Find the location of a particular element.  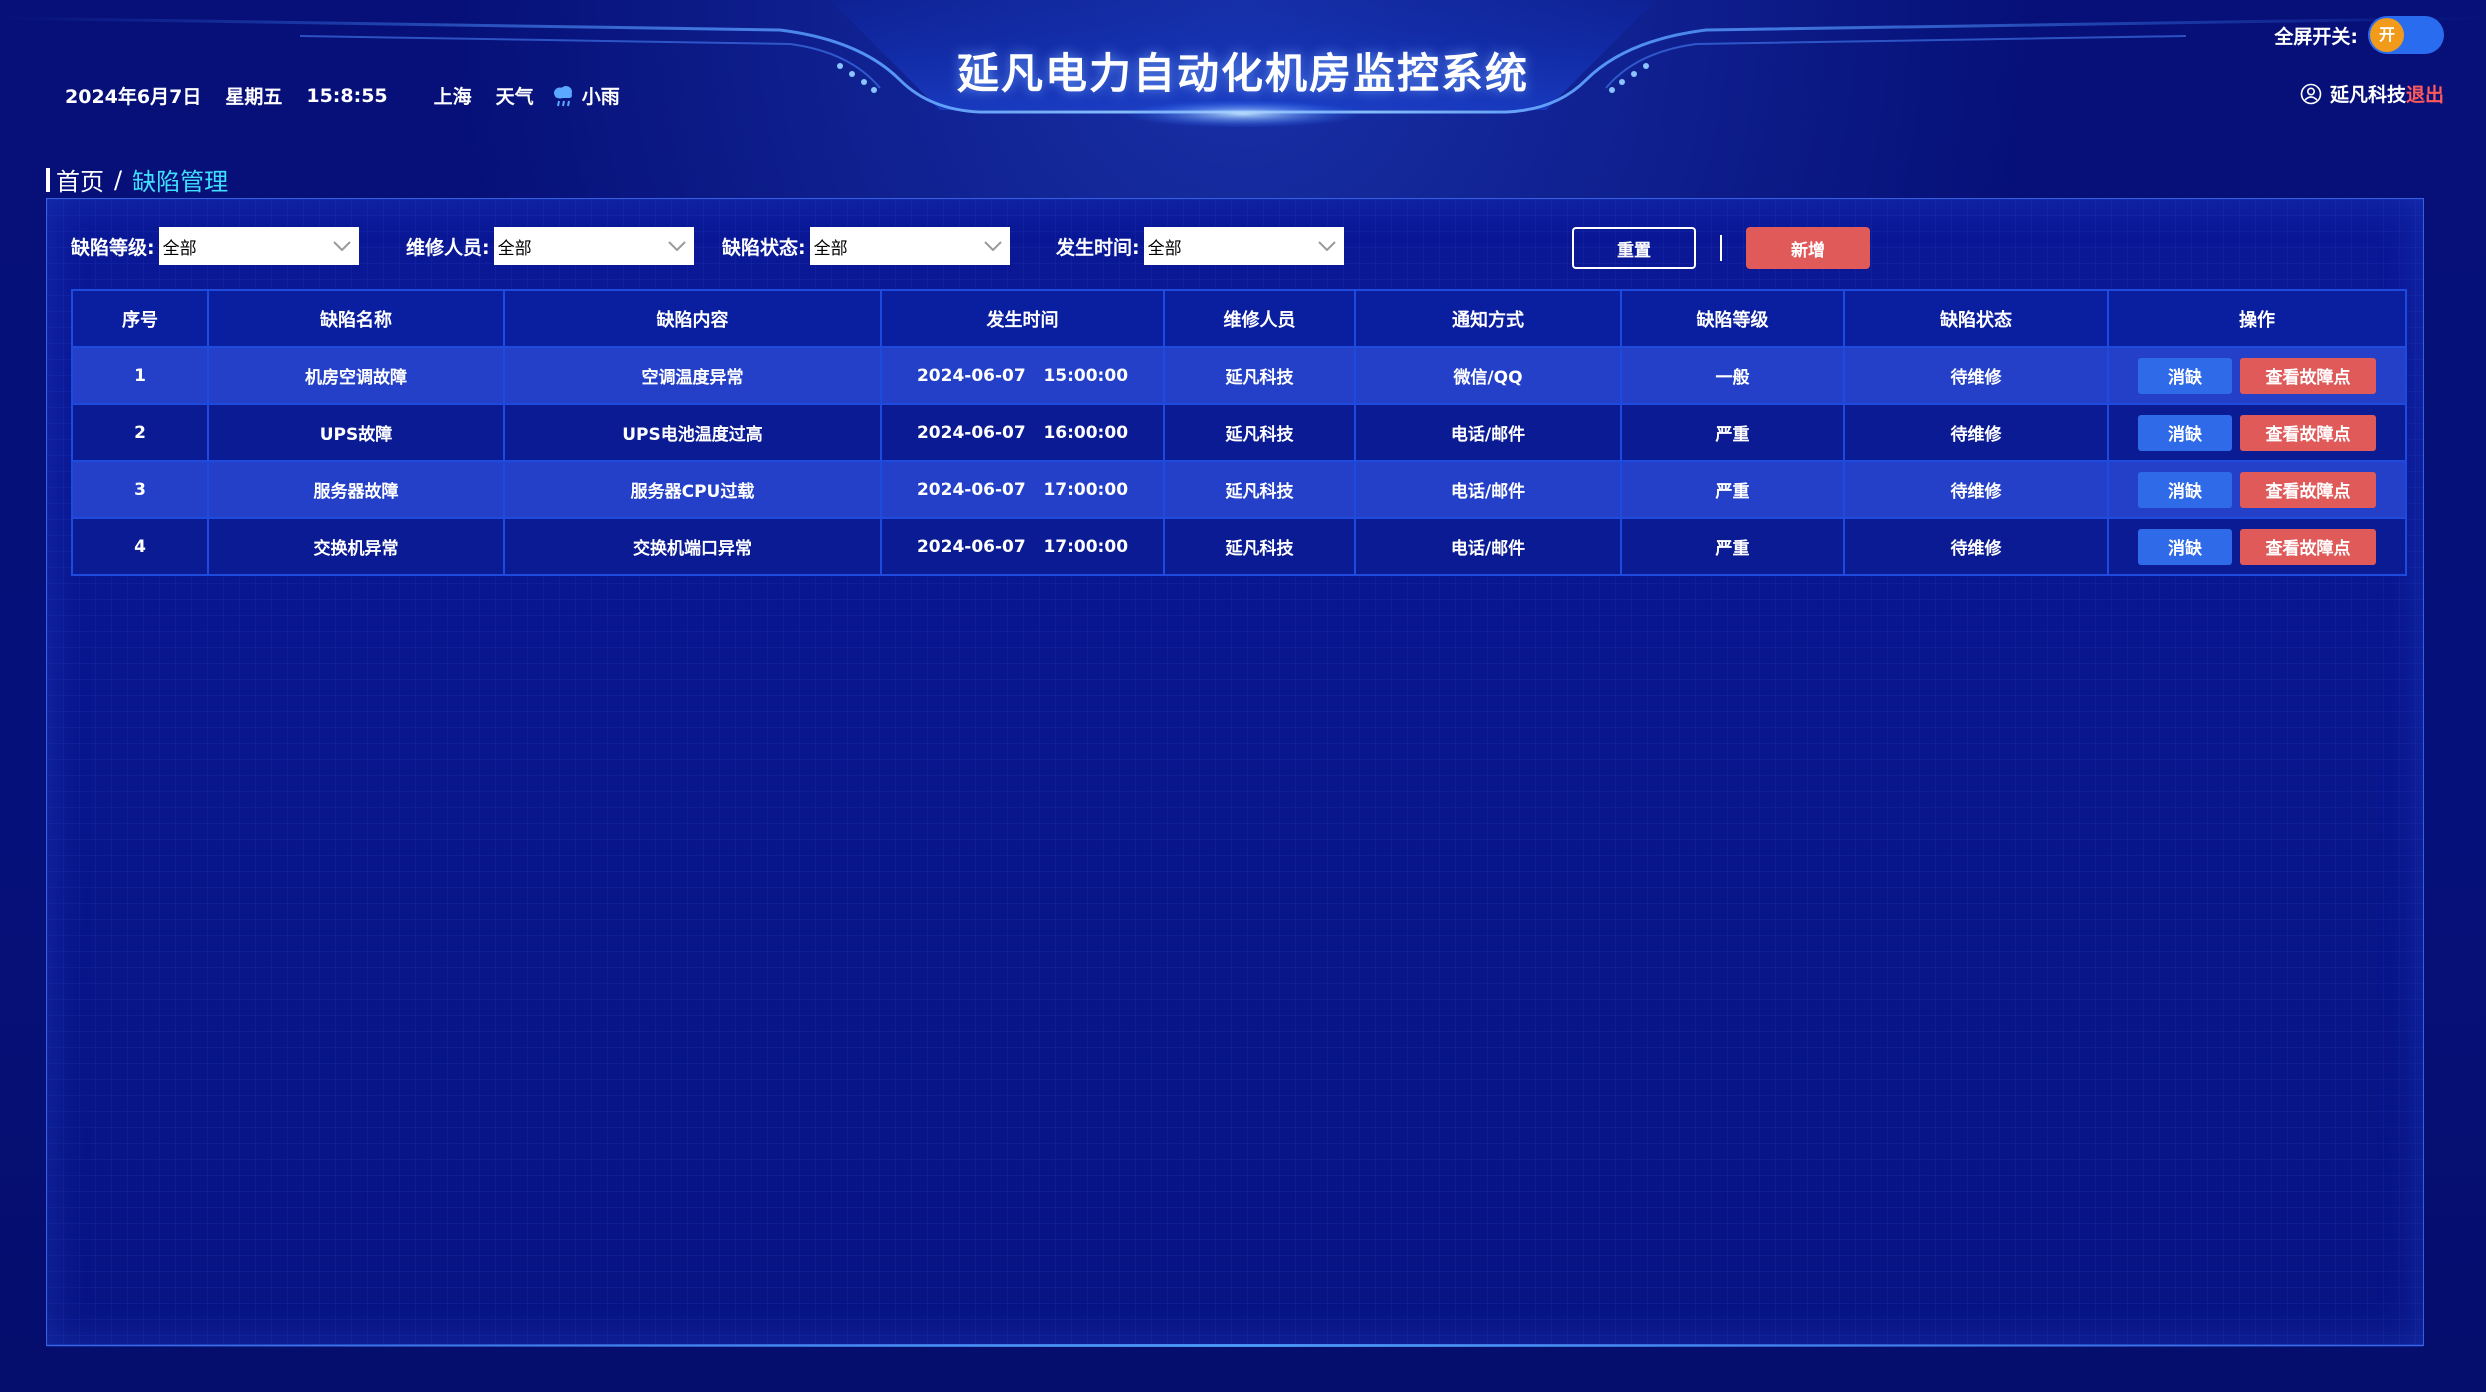

table-cell: 空调温度异常 is located at coordinates (692, 375).